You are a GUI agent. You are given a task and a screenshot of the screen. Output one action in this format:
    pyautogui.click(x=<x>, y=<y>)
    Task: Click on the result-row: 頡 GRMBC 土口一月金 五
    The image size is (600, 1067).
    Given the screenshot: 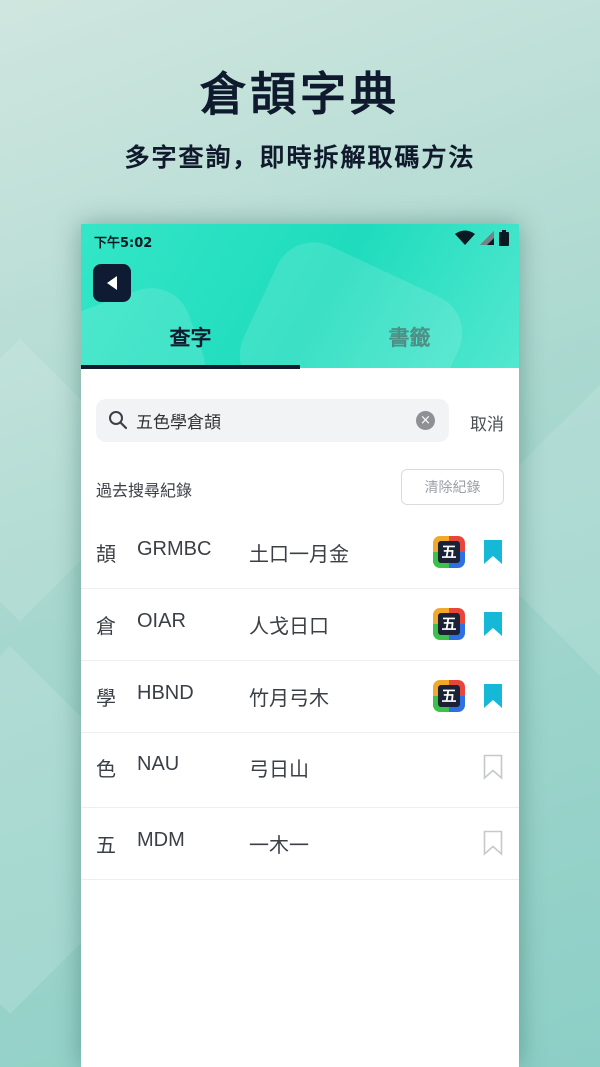 What is the action you would take?
    pyautogui.click(x=300, y=553)
    